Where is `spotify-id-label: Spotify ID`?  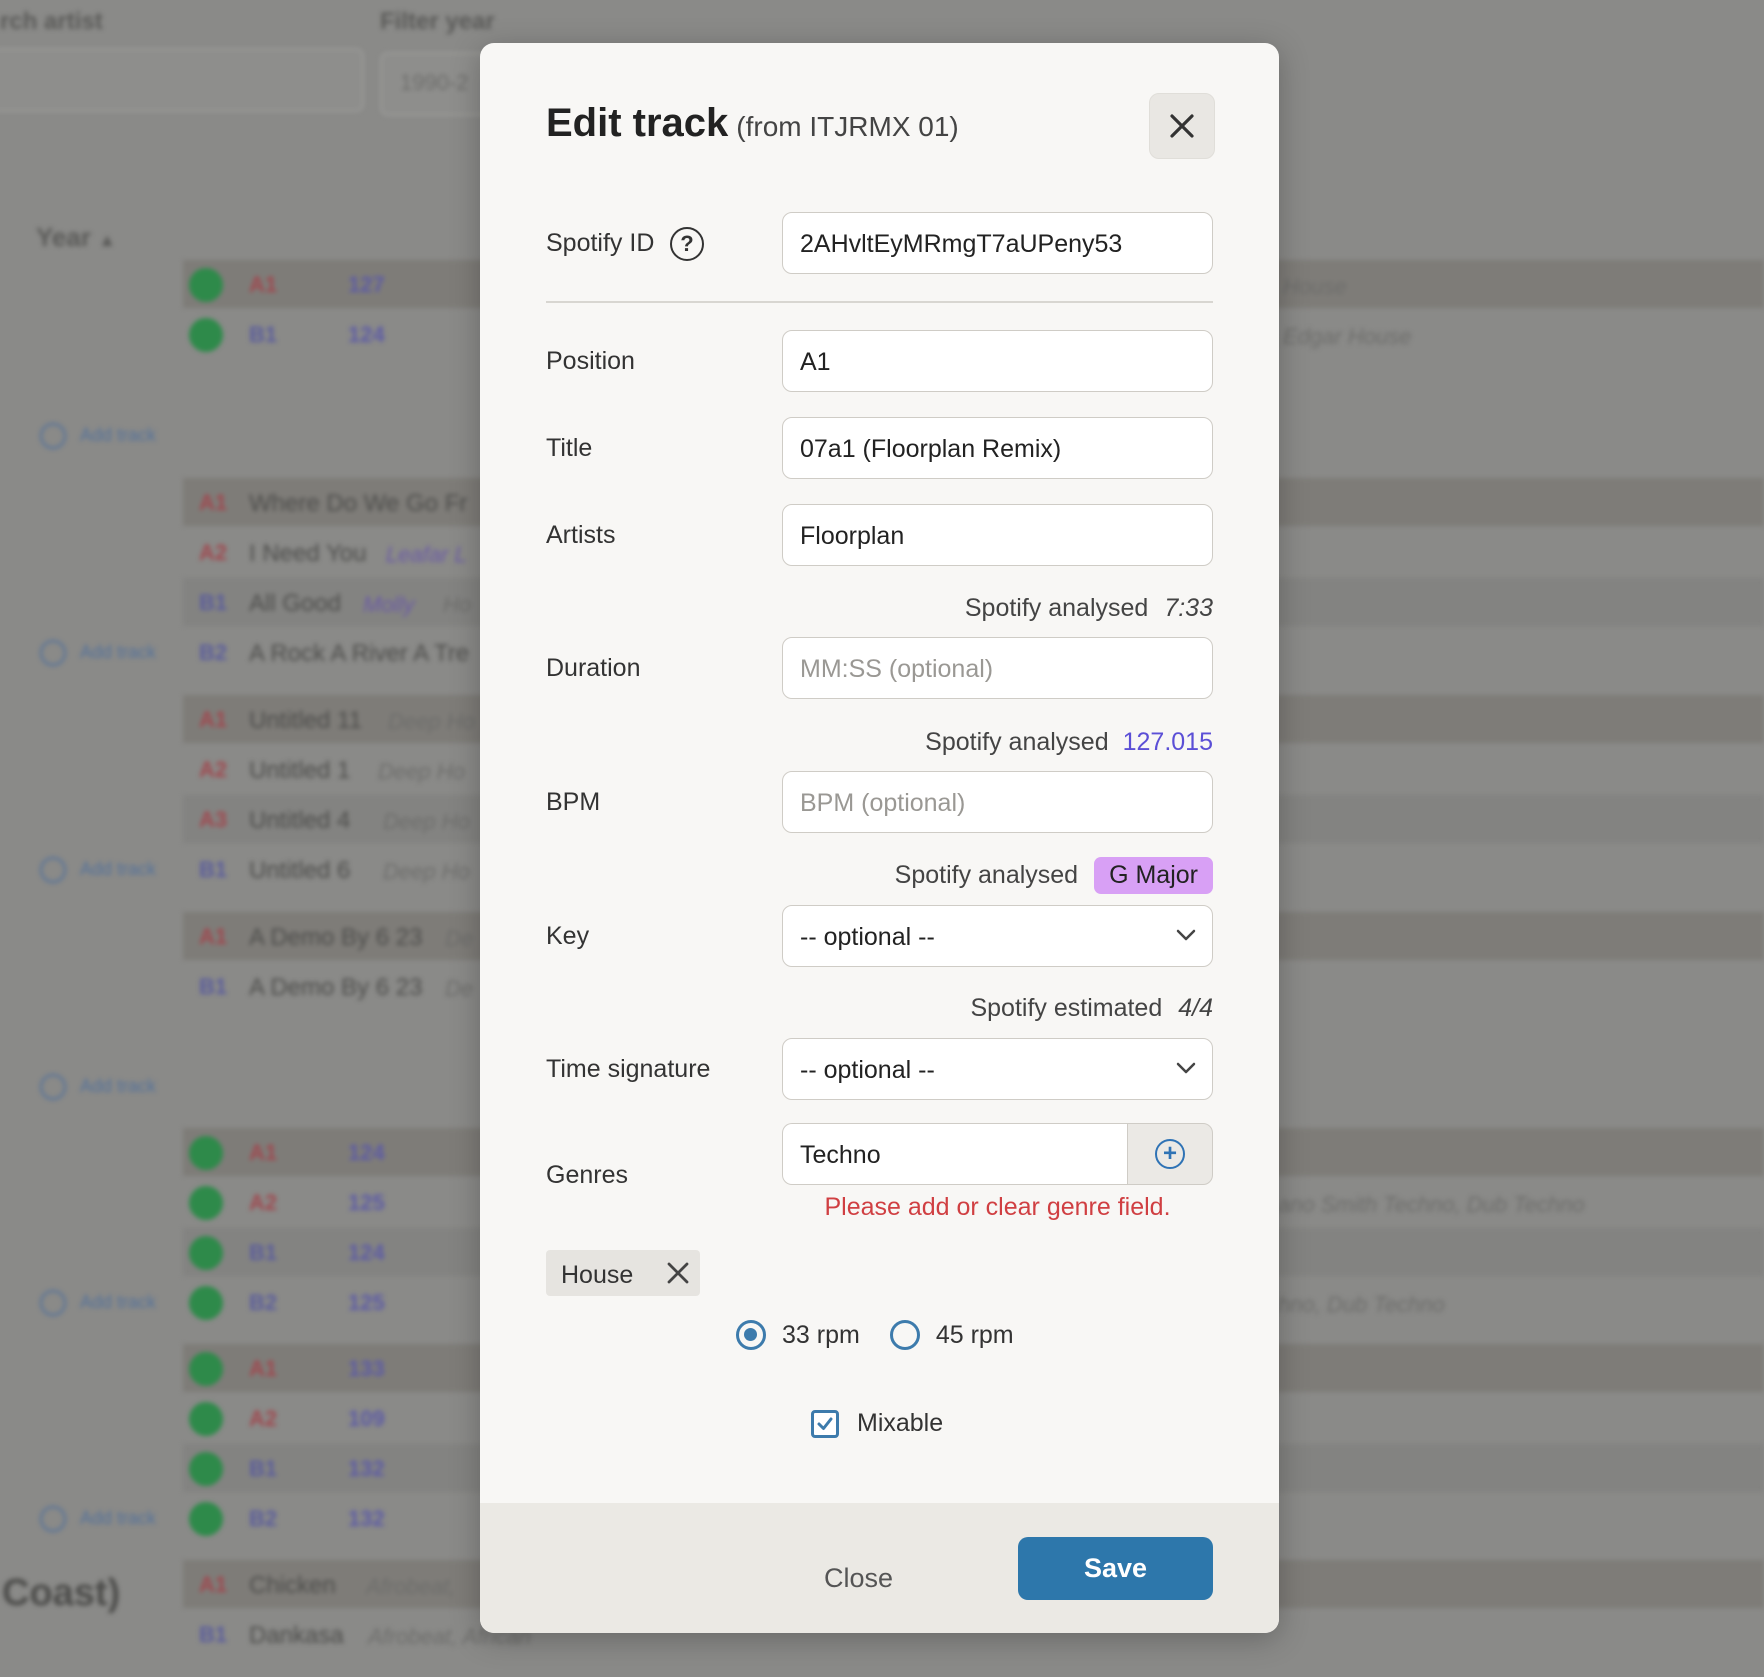 spotify-id-label: Spotify ID is located at coordinates (600, 243).